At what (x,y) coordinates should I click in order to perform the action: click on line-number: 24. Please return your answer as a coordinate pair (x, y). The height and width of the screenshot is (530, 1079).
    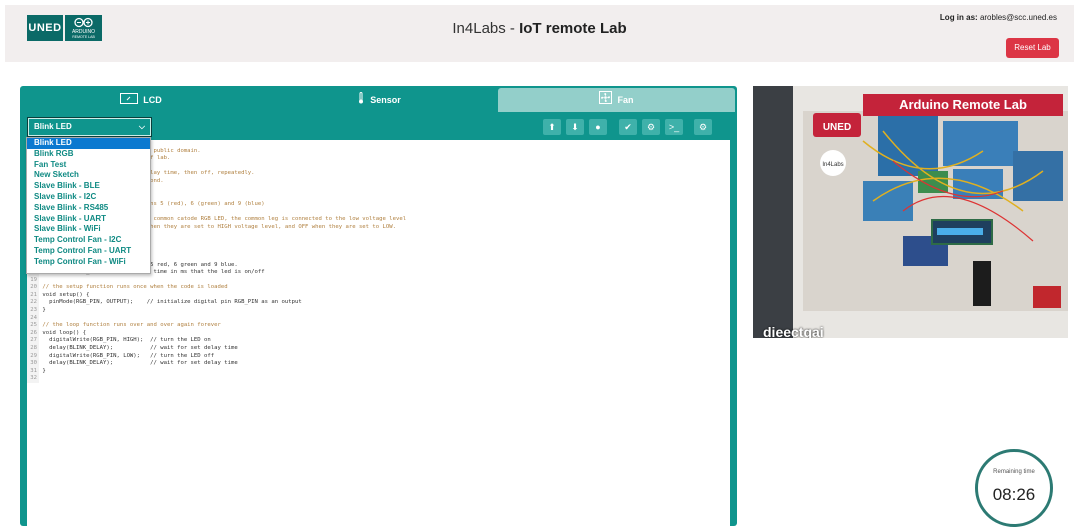
    Looking at the image, I should click on (33, 318).